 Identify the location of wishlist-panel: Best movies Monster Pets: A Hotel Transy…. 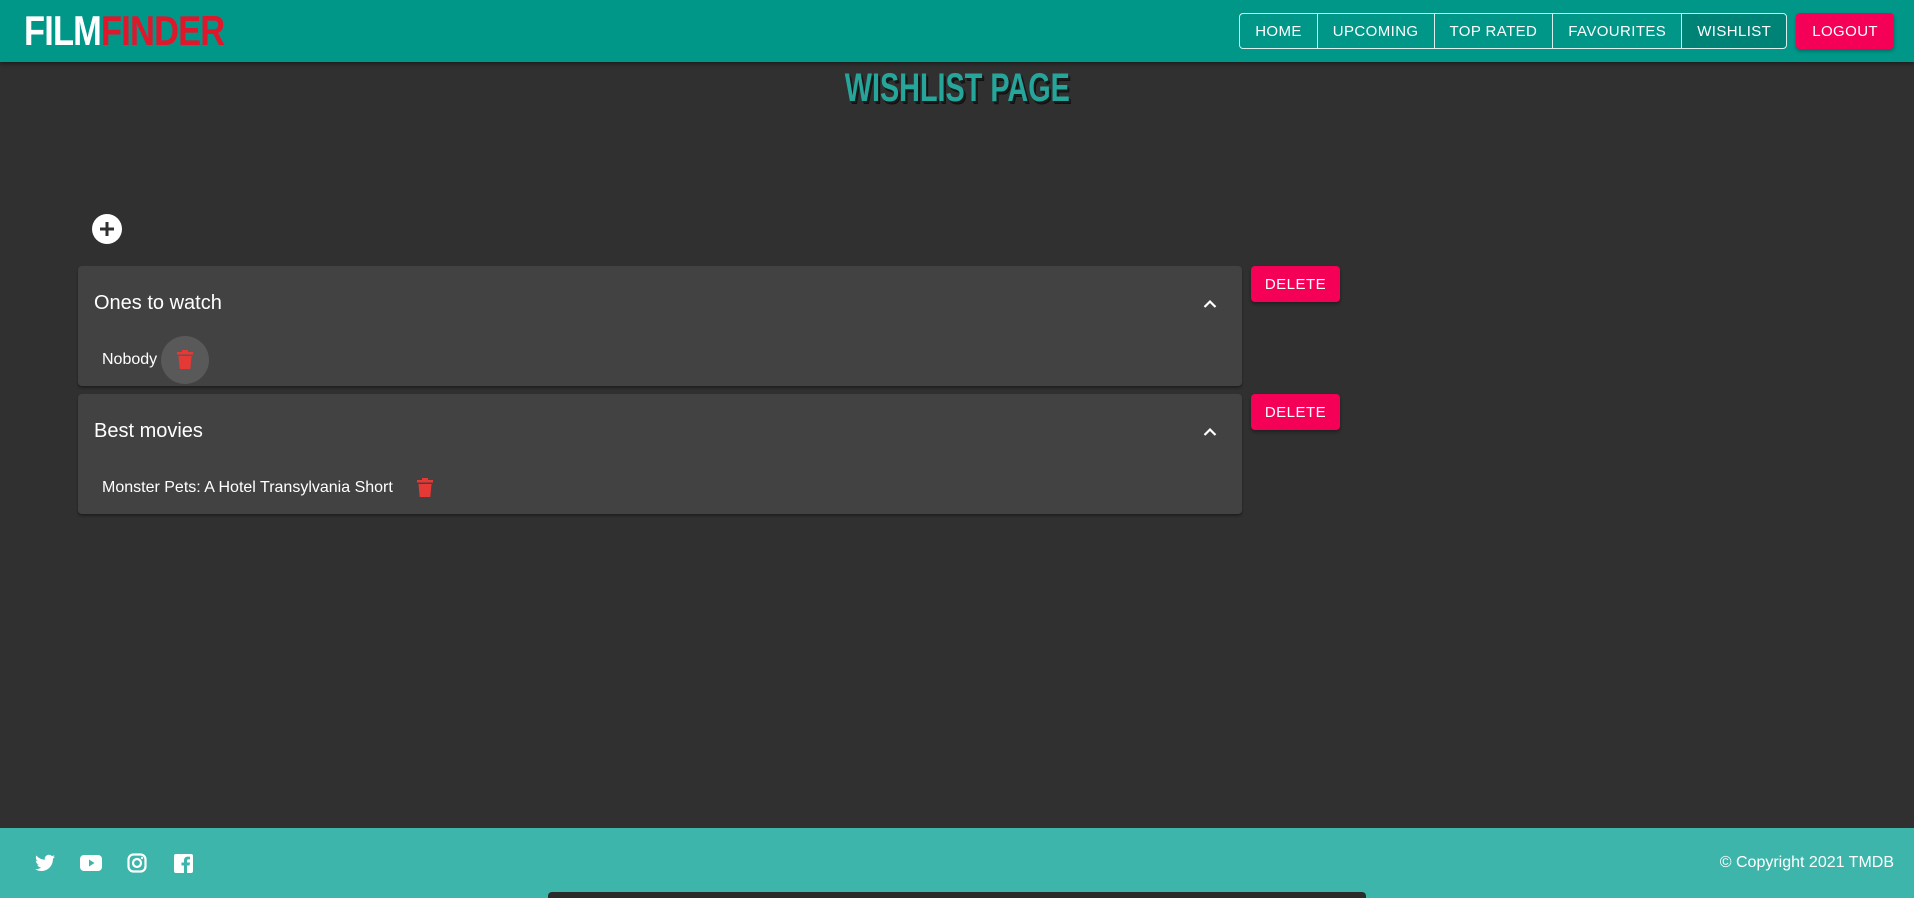
(660, 454).